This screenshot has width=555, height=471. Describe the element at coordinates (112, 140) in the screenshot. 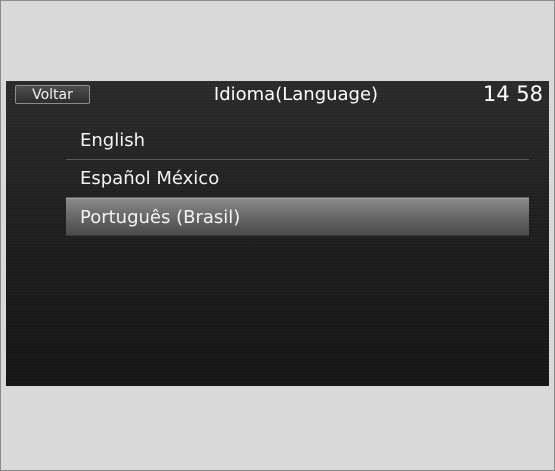

I see `language-item-label: English` at that location.